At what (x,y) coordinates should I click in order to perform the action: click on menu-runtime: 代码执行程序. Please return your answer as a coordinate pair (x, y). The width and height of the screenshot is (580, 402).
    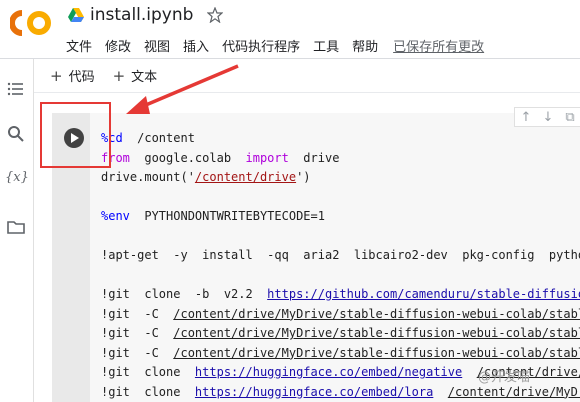
    Looking at the image, I should click on (261, 45).